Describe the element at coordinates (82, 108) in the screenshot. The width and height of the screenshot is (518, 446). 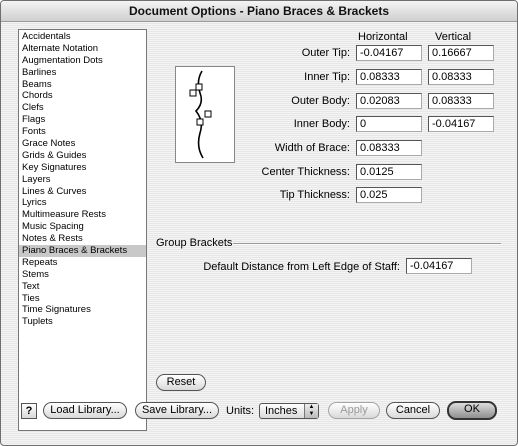
I see `sidebar-item: Clefs` at that location.